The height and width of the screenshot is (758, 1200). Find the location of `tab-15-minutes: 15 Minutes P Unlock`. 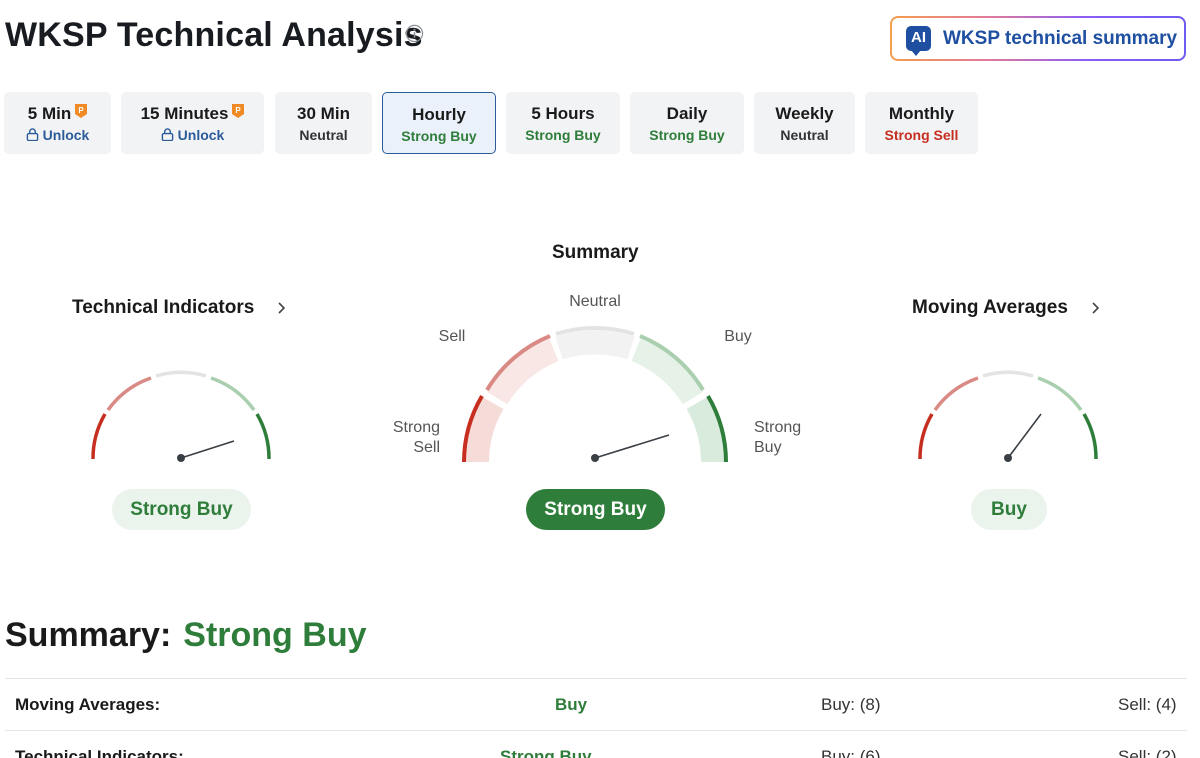

tab-15-minutes: 15 Minutes P Unlock is located at coordinates (192, 123).